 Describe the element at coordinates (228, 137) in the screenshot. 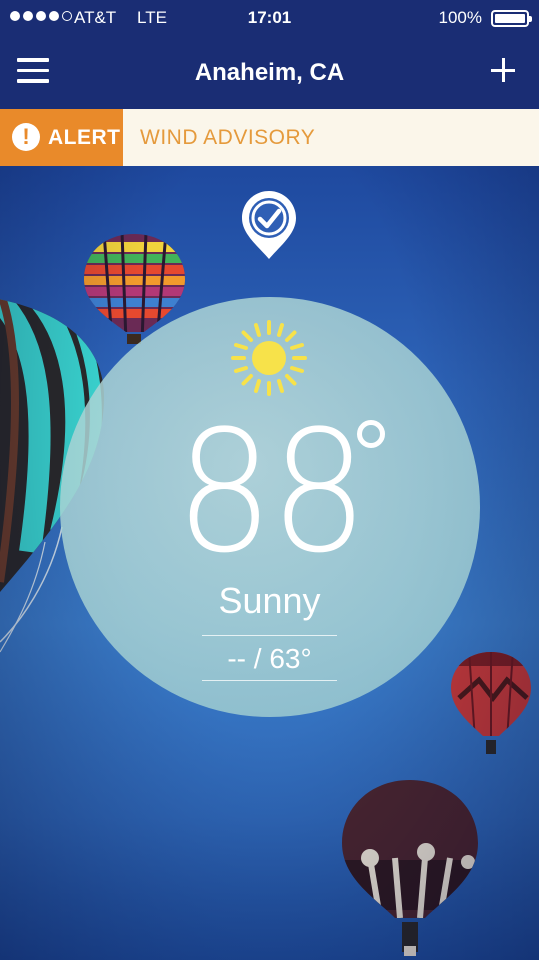

I see `alert-text: WIND ADVISORY` at that location.